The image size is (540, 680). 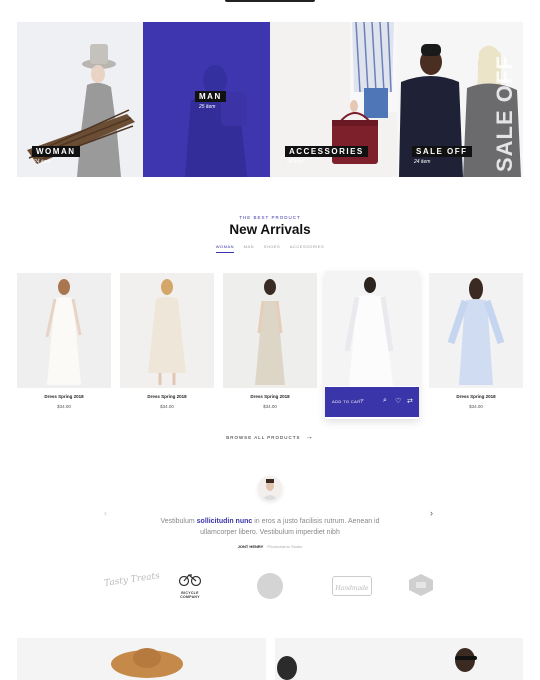 What do you see at coordinates (421, 587) in the screenshot?
I see `brand-logo-hexagon` at bounding box center [421, 587].